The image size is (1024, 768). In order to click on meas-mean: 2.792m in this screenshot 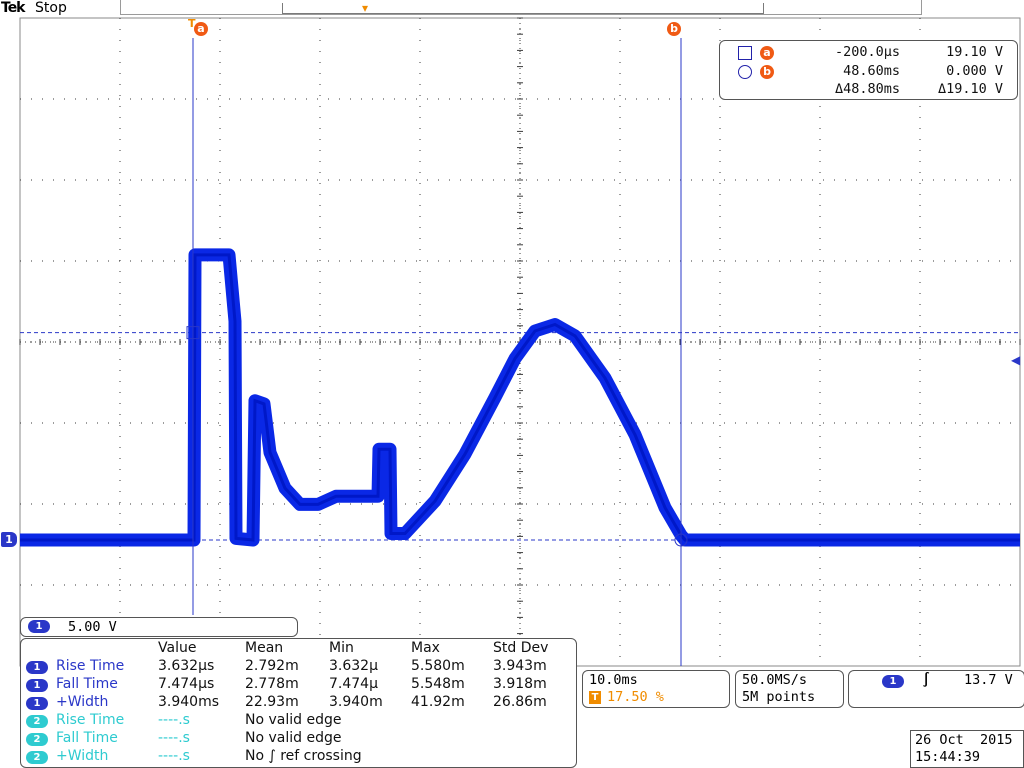, I will do `click(272, 666)`.